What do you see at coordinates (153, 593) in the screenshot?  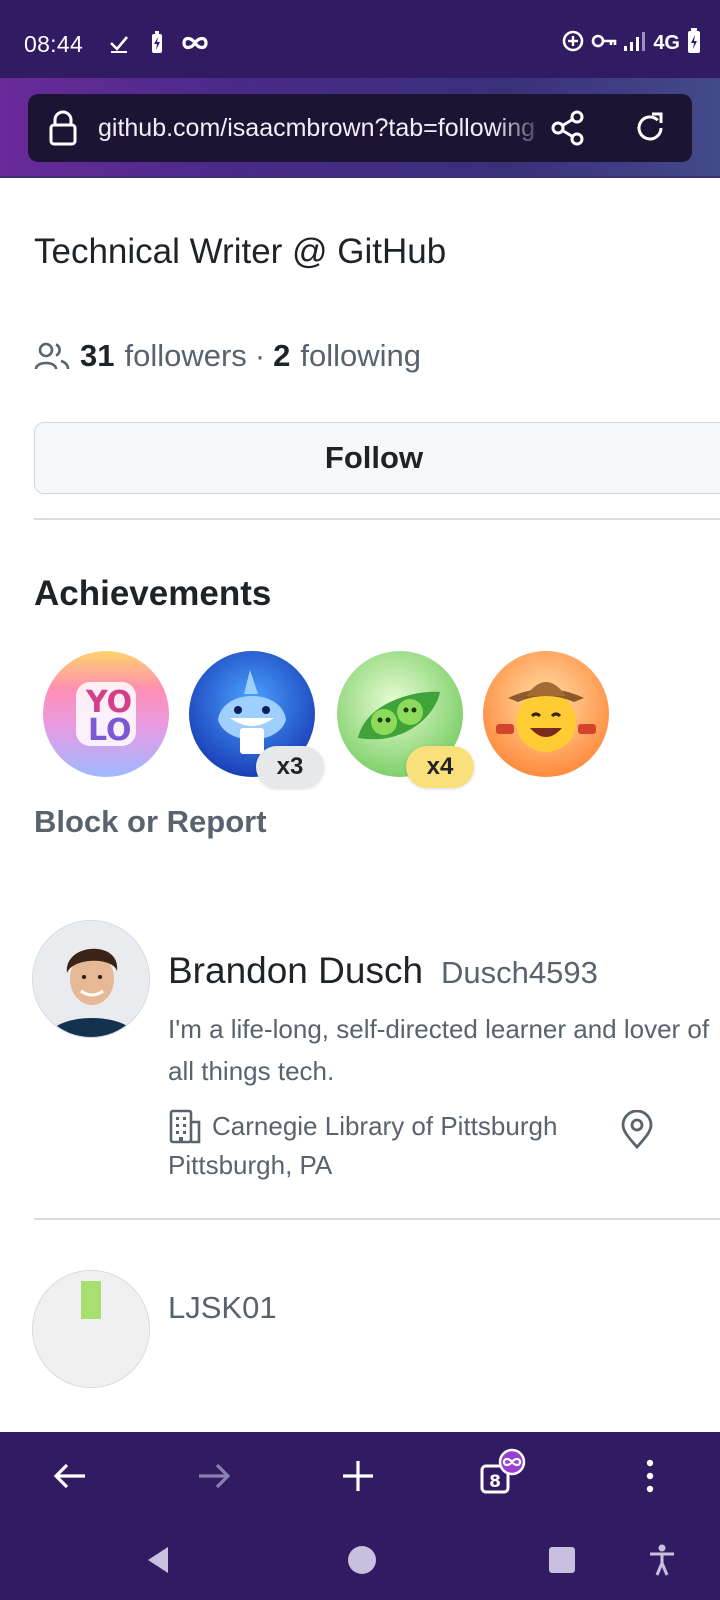 I see `achievements-heading: Achievements` at bounding box center [153, 593].